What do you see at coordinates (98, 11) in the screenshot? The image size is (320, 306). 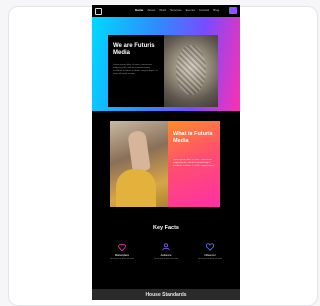 I see `logo` at bounding box center [98, 11].